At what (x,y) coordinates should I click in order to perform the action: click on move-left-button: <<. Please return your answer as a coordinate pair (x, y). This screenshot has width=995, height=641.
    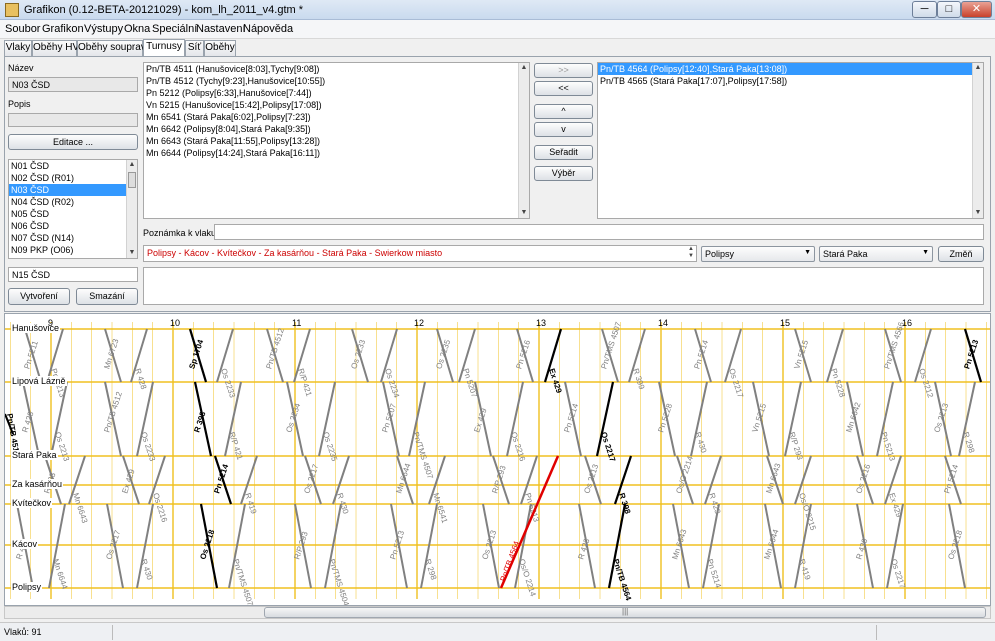
    Looking at the image, I should click on (563, 88).